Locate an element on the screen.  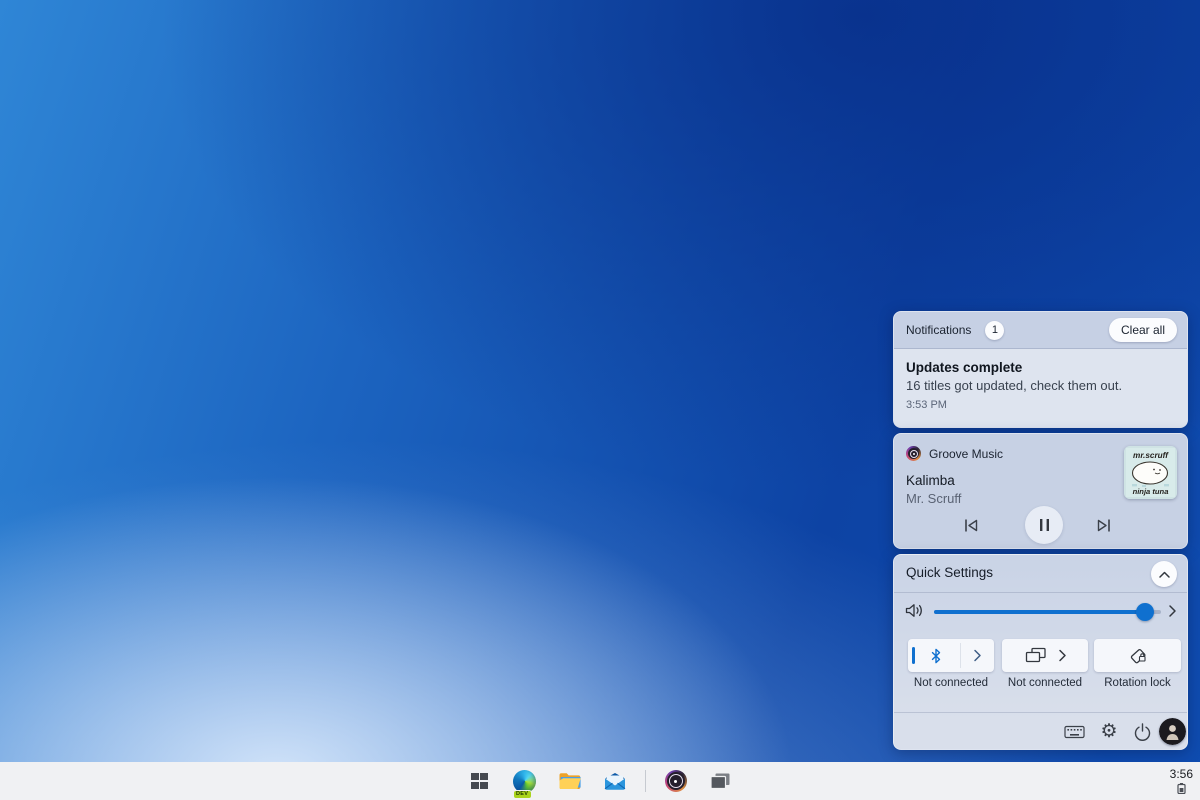
task-view-button is located at coordinates (721, 781).